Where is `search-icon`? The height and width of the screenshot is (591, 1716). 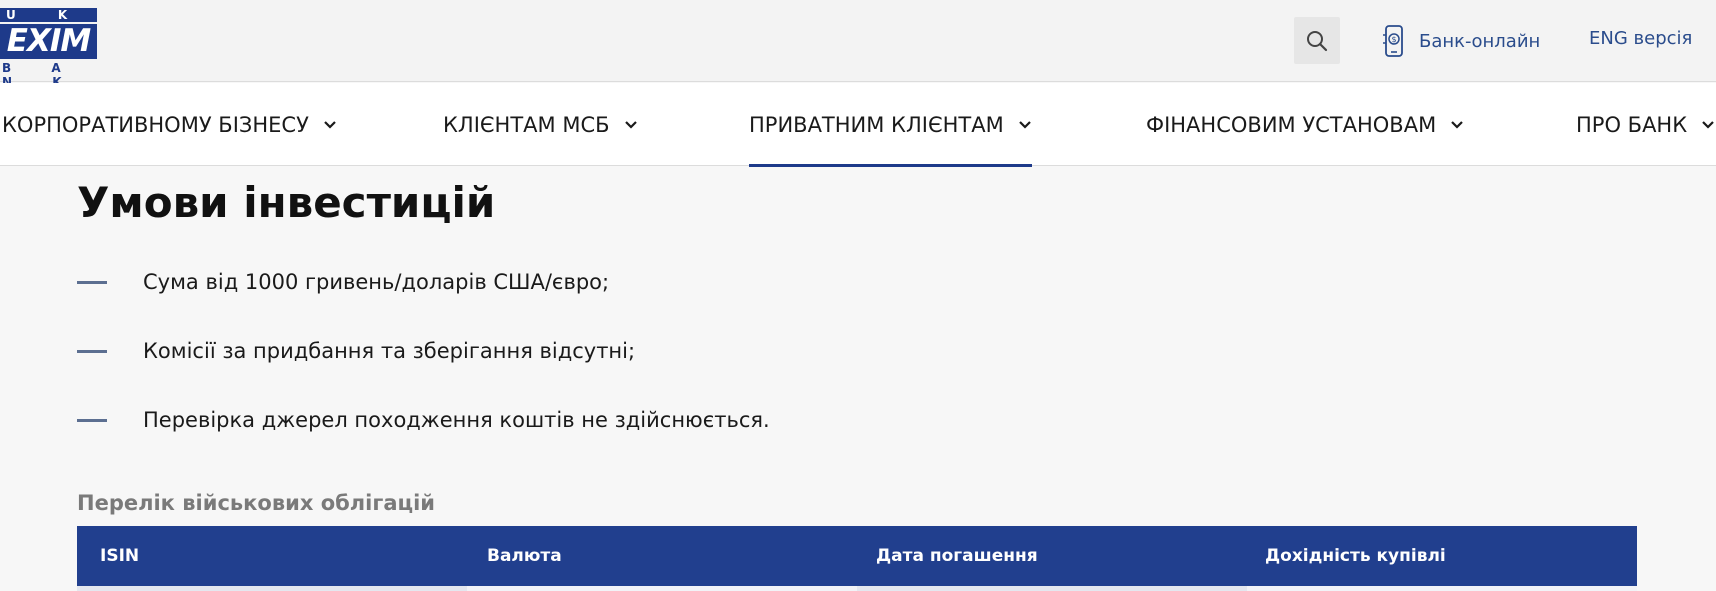
search-icon is located at coordinates (1317, 40).